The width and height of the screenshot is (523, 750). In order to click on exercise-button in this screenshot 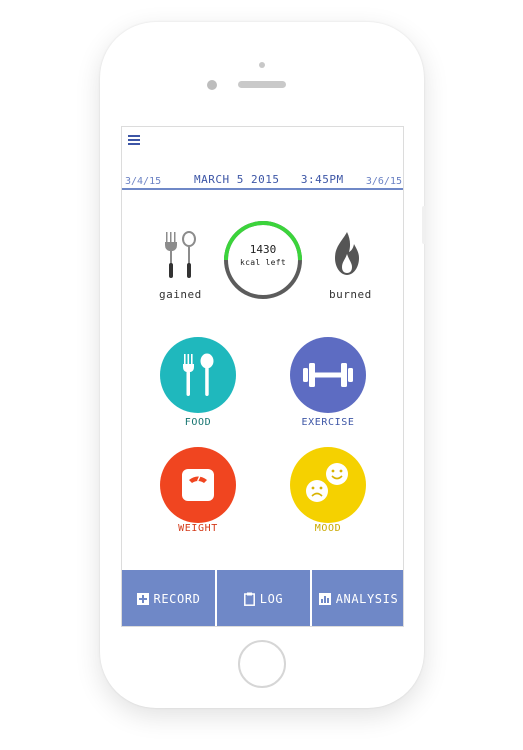, I will do `click(328, 375)`.